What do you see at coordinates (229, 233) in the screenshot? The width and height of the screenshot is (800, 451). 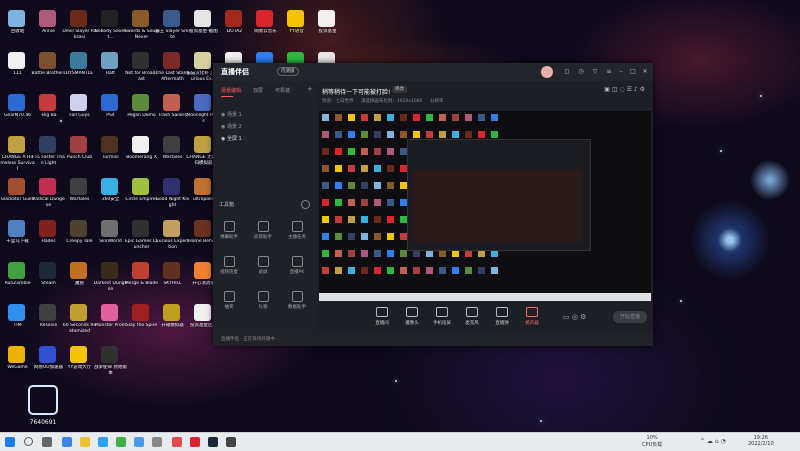 I see `tool-danmu-helper: 弹幕助手` at bounding box center [229, 233].